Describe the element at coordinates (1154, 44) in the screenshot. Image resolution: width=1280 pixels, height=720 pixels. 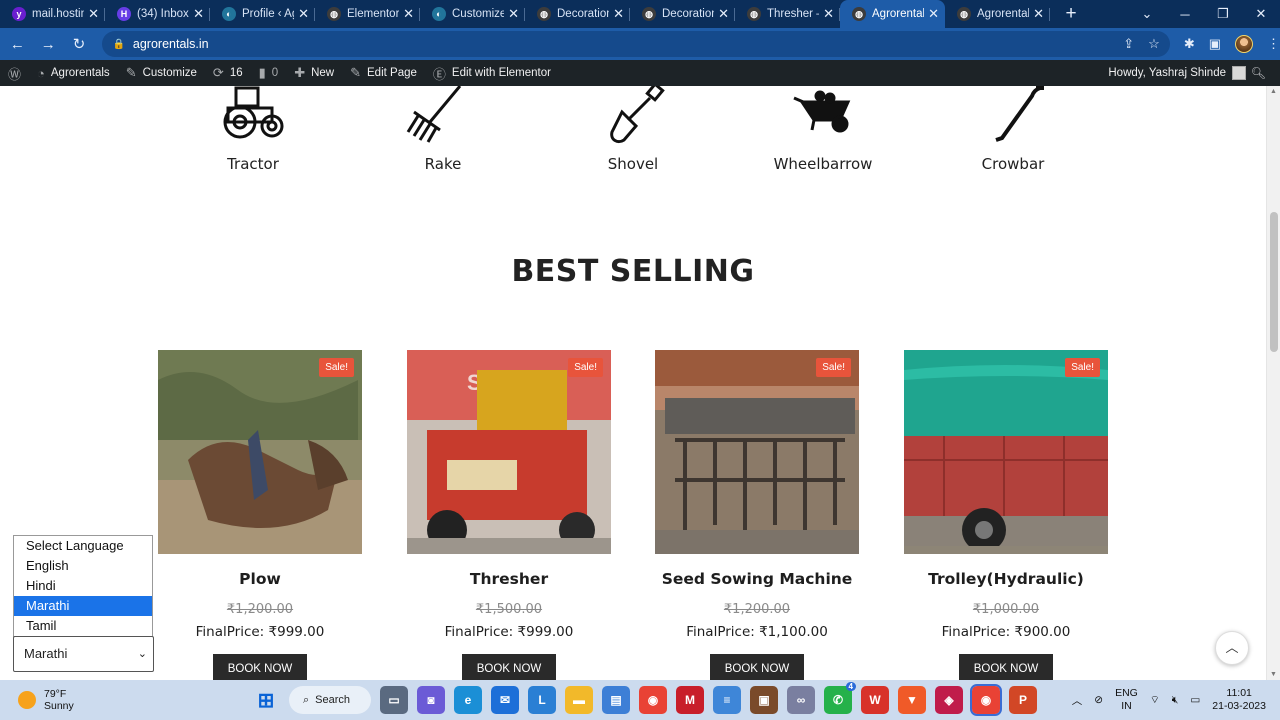
I see `bookmark-star-icon: ☆` at that location.